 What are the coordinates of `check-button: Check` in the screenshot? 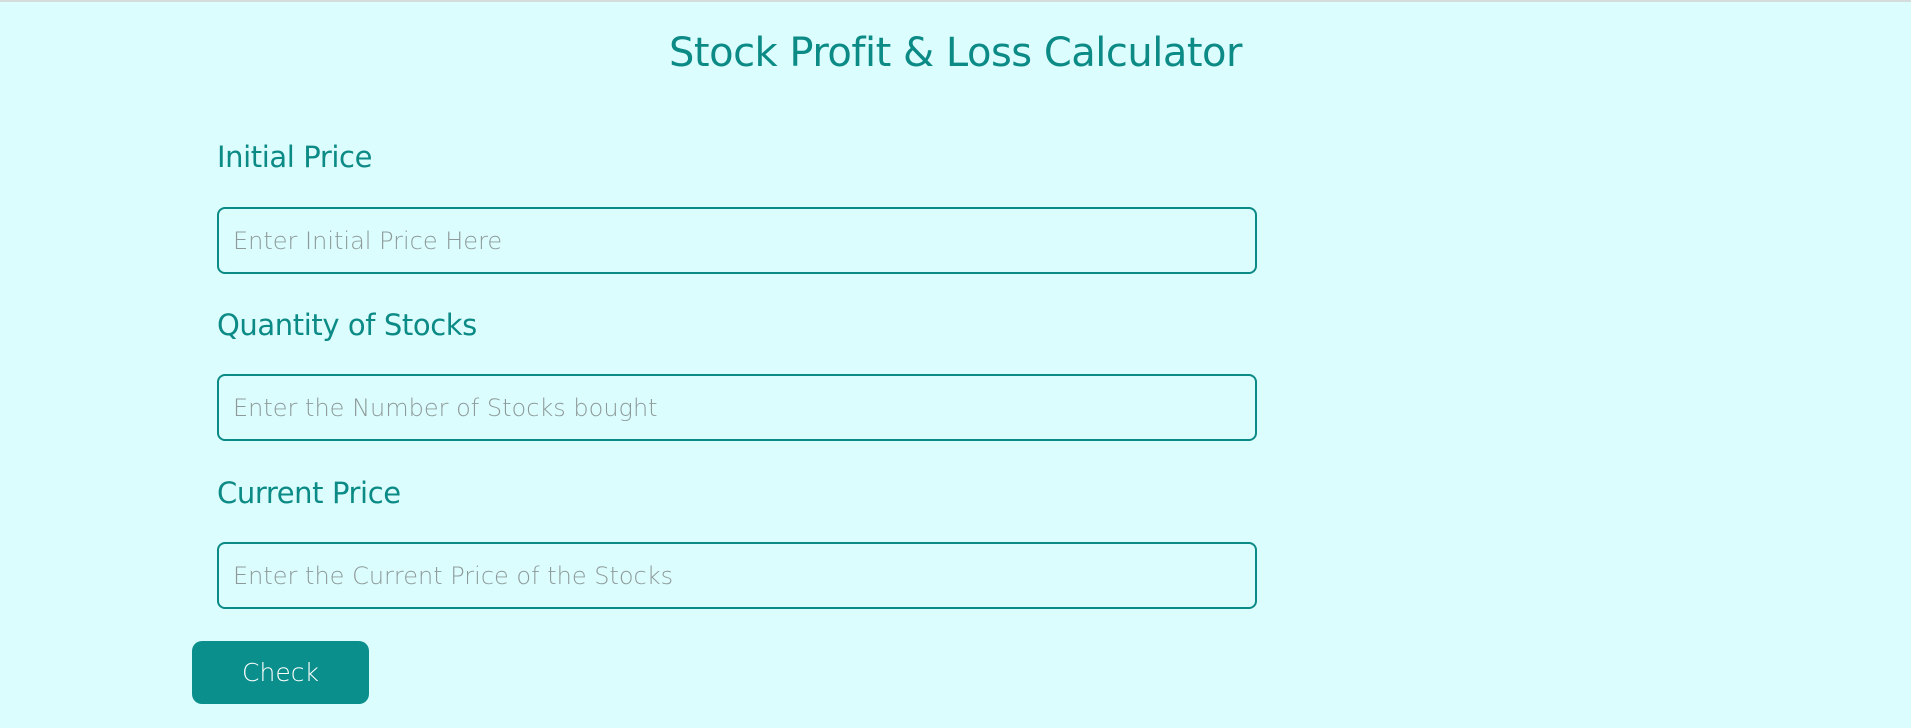 It's located at (280, 672).